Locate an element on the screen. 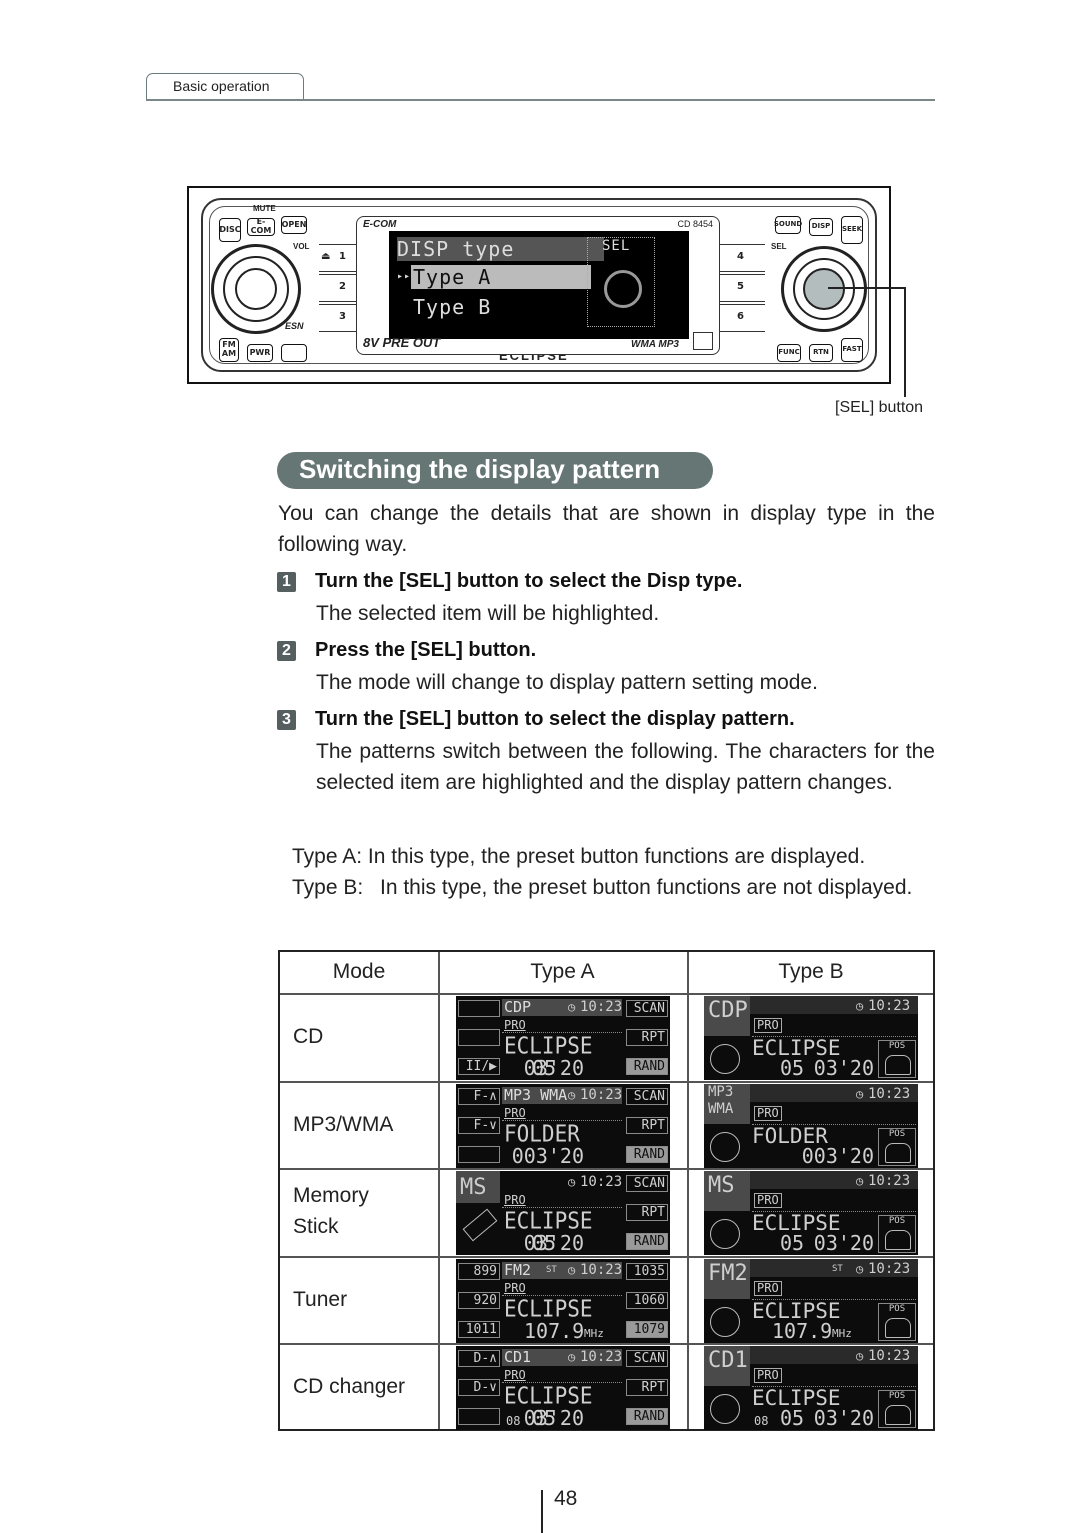 The height and width of the screenshot is (1533, 1080). vol-label: VOL is located at coordinates (301, 246).